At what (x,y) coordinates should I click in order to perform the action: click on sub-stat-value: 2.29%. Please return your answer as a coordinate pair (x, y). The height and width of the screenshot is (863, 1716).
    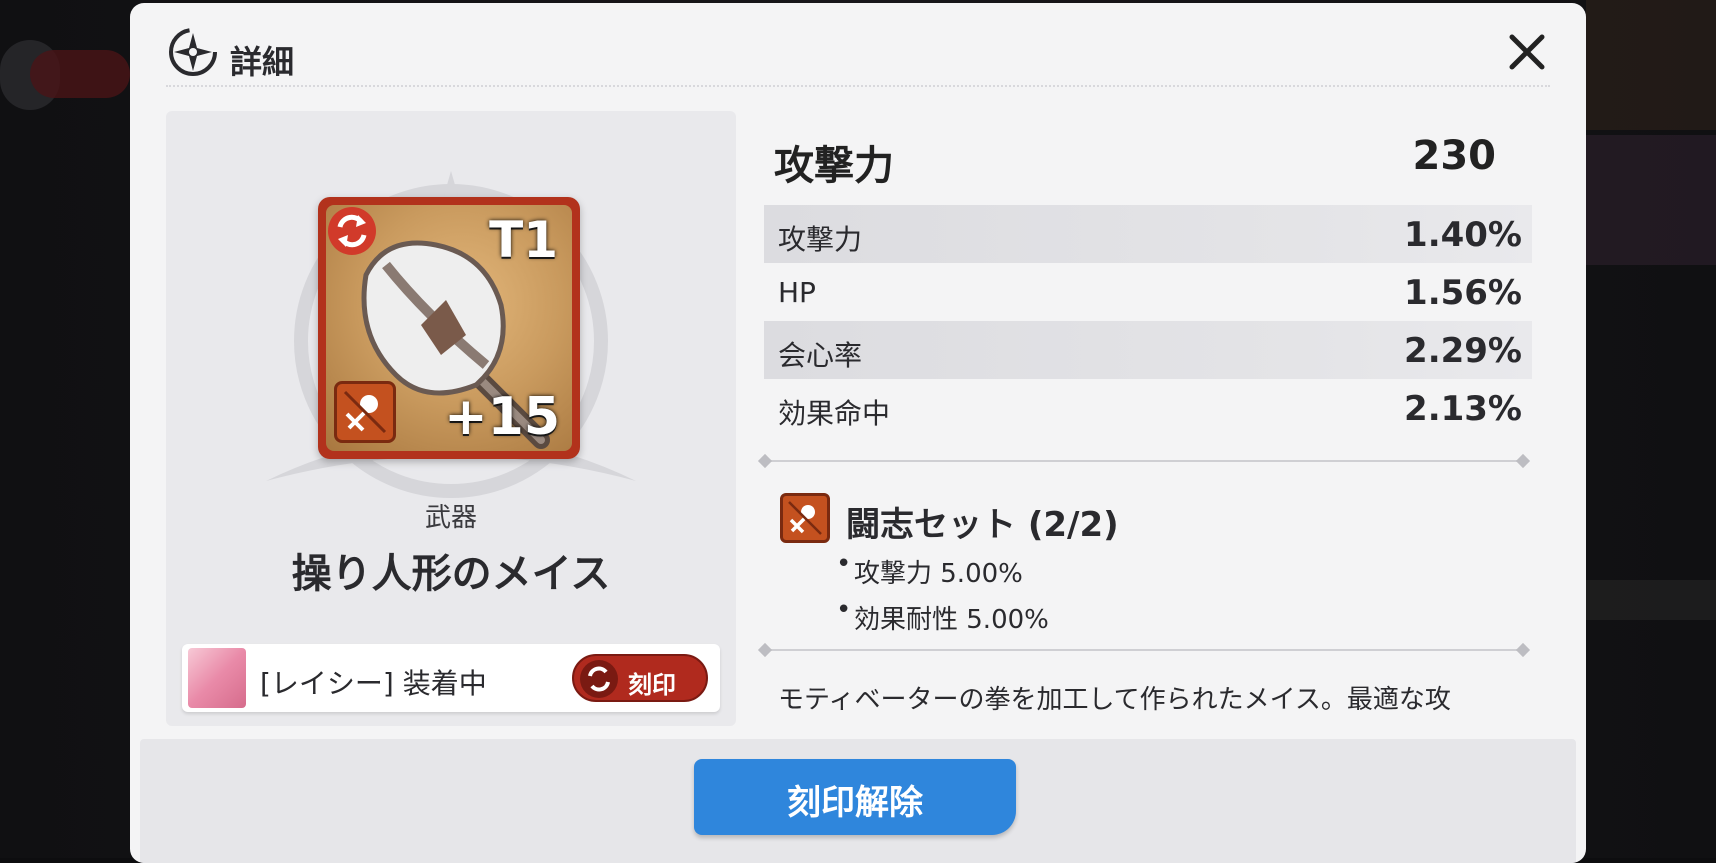
    Looking at the image, I should click on (1463, 351).